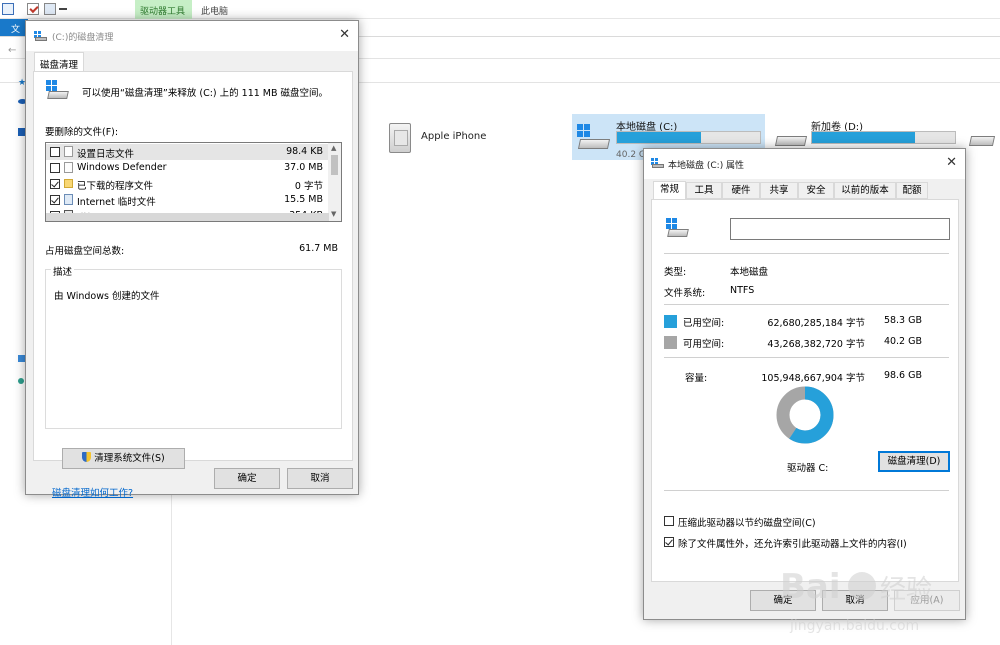  I want to click on file-name: 已下载的程序文件, so click(115, 186).